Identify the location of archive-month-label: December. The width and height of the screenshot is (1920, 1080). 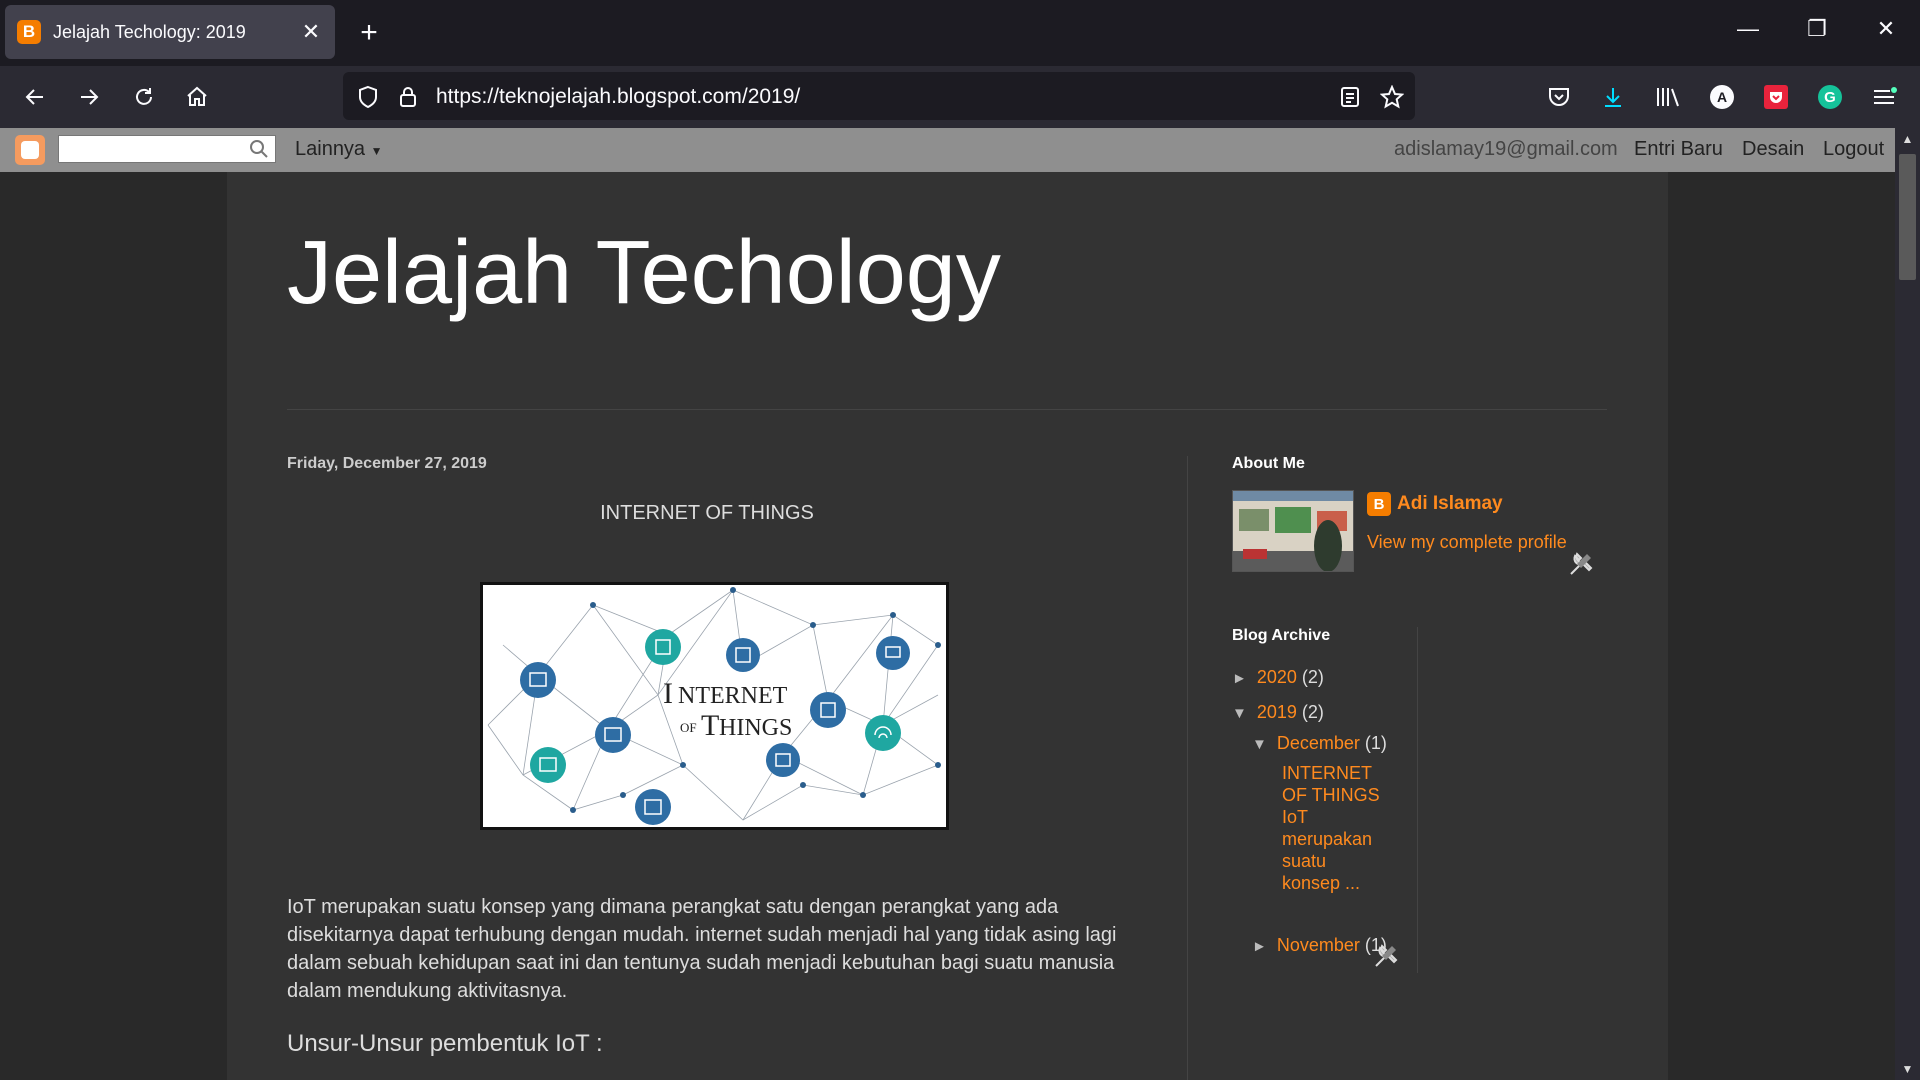
(1318, 743).